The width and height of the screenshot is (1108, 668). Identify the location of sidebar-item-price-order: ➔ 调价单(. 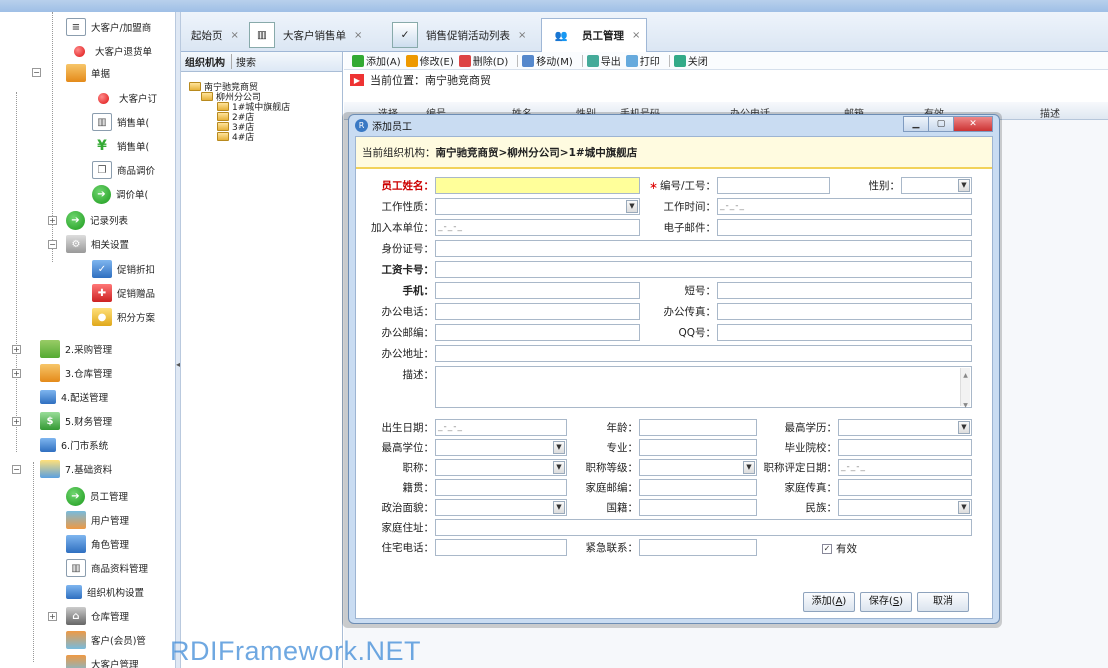
(120, 194).